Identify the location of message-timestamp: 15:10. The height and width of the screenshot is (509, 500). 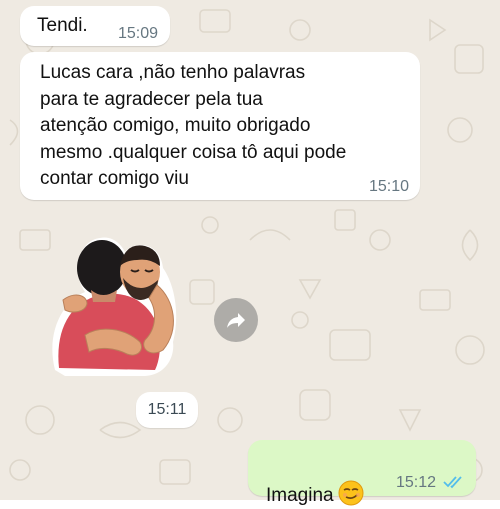
(389, 186).